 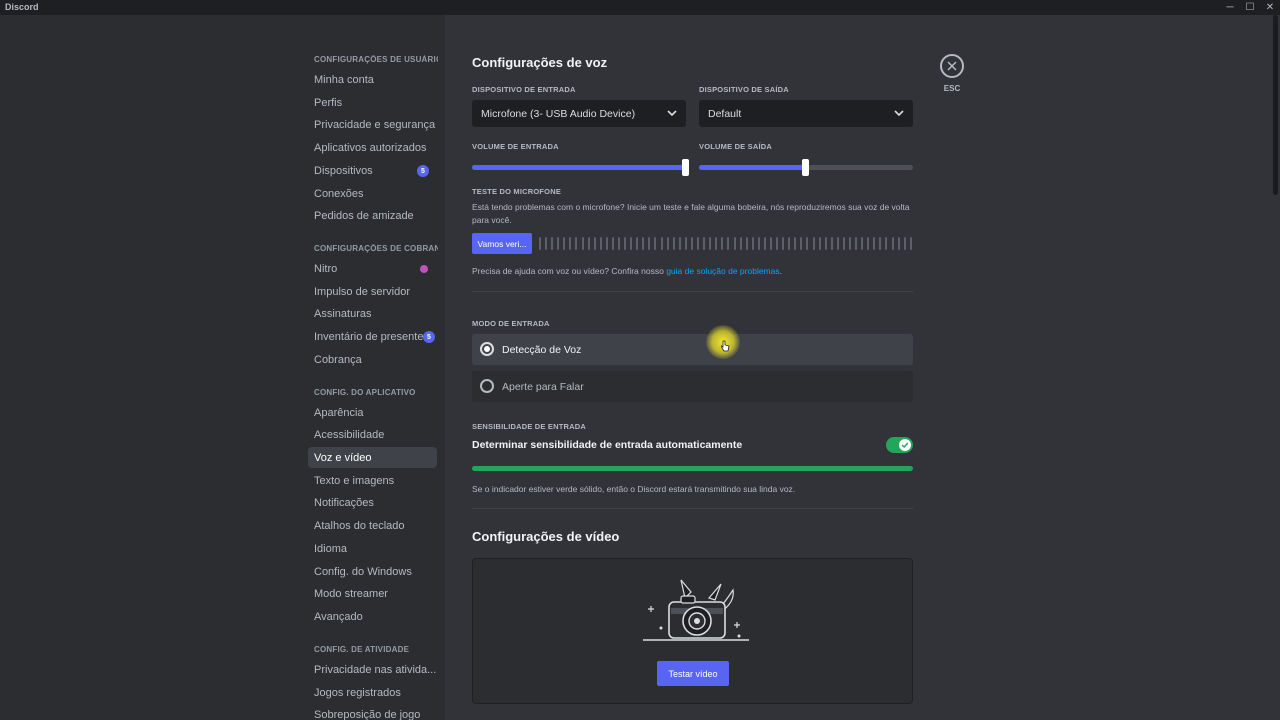 I want to click on sidebar-item-registered-games: Jogos registrados, so click(x=372, y=692).